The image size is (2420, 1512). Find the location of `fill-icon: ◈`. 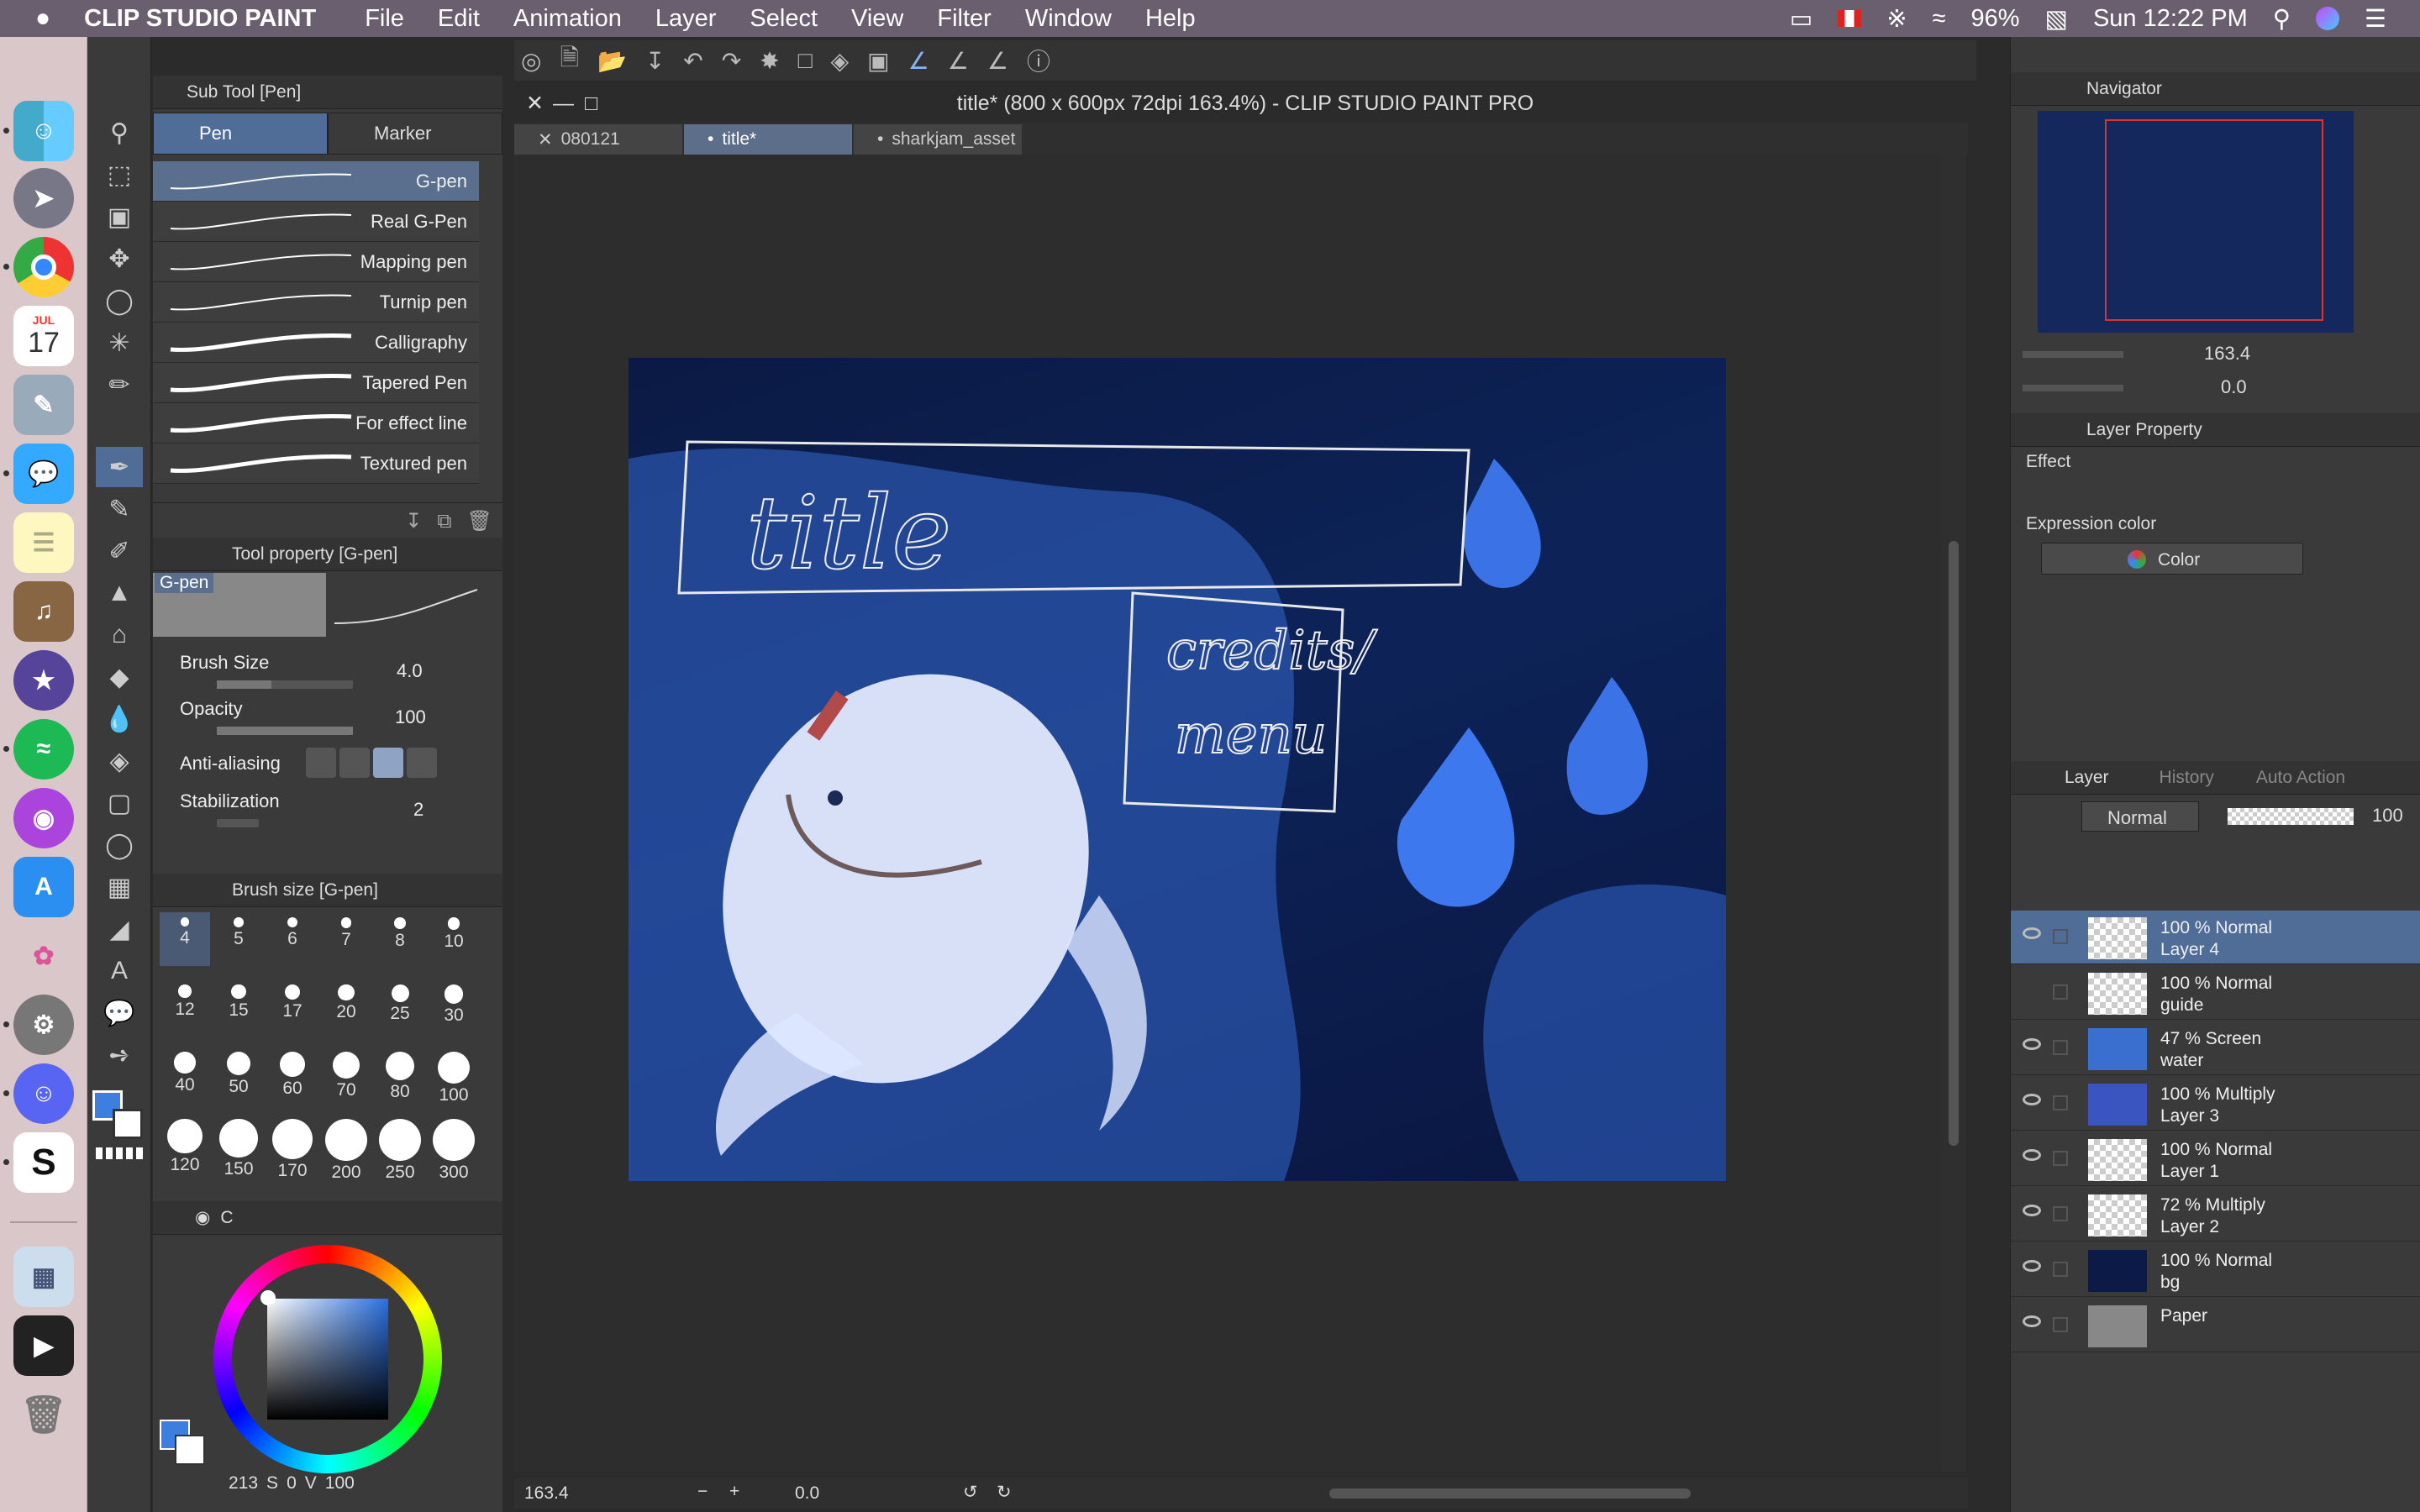

fill-icon: ◈ is located at coordinates (840, 61).